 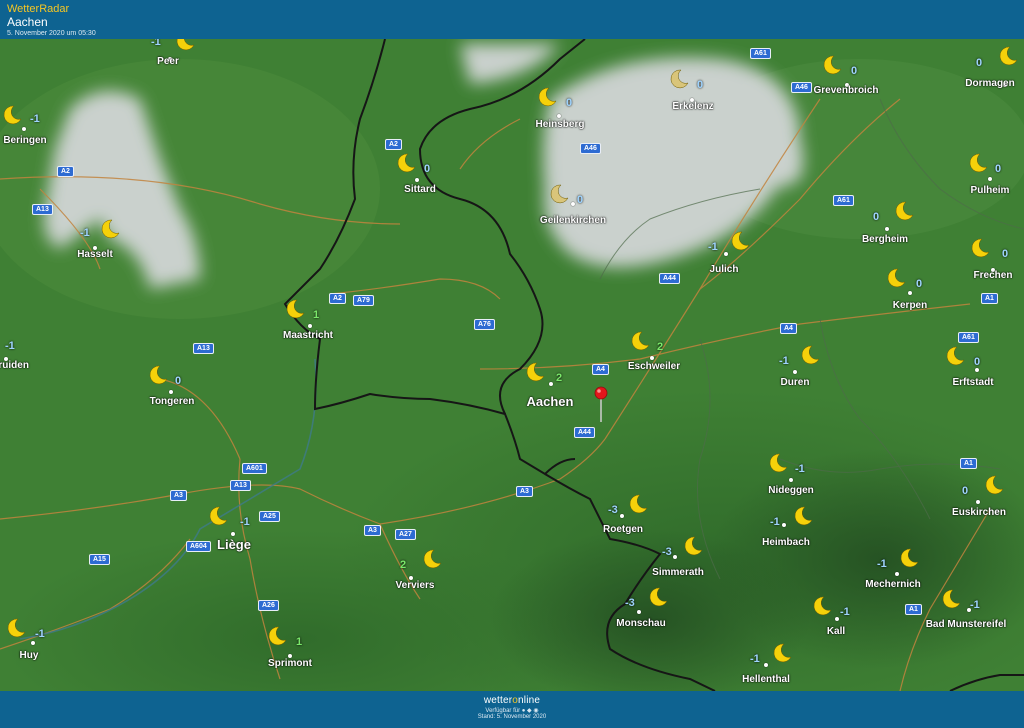 I want to click on temperature-aachen: 2, so click(x=559, y=378).